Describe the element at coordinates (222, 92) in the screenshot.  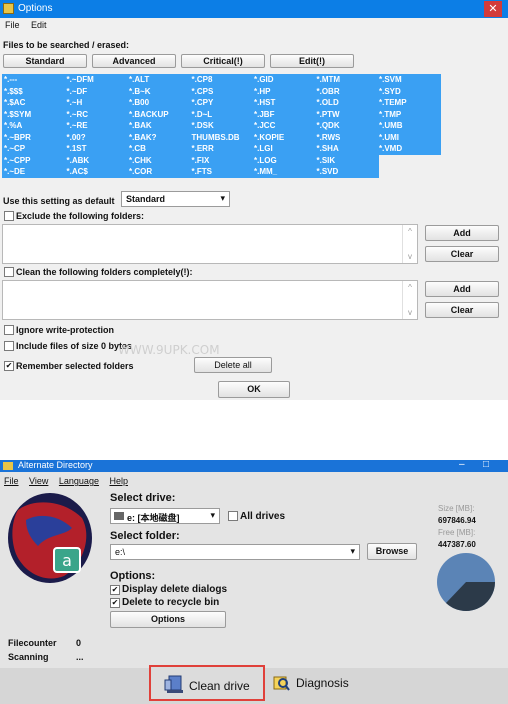
I see `extension-item: *.CPS` at that location.